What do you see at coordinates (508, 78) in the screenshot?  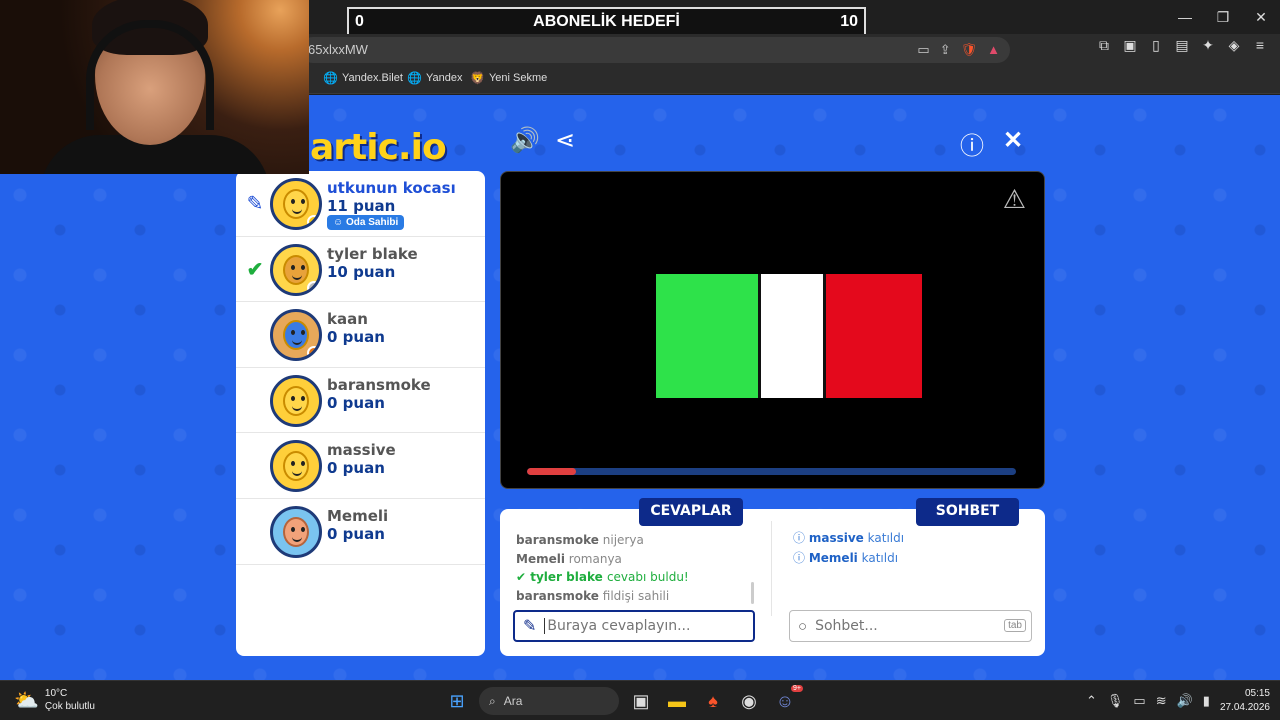 I see `bookmark-yeni-sekme: 🦁 Yeni Sekme` at bounding box center [508, 78].